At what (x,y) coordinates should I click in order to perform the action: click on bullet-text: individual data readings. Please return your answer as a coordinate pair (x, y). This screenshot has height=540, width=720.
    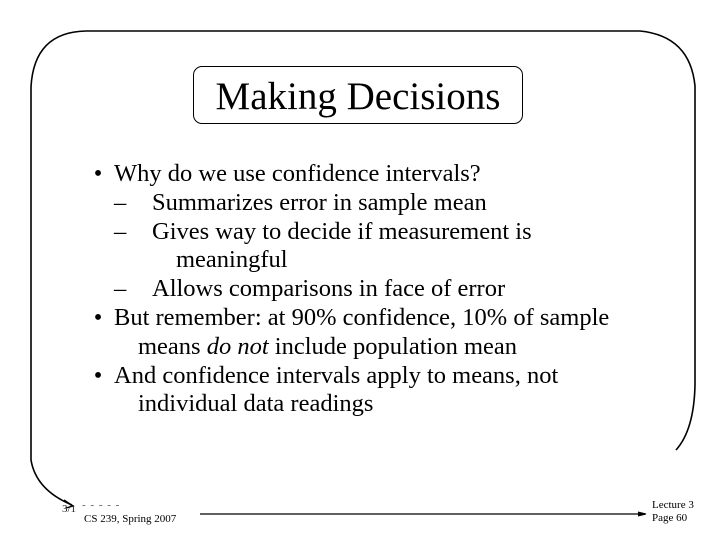
    Looking at the image, I should click on (256, 404).